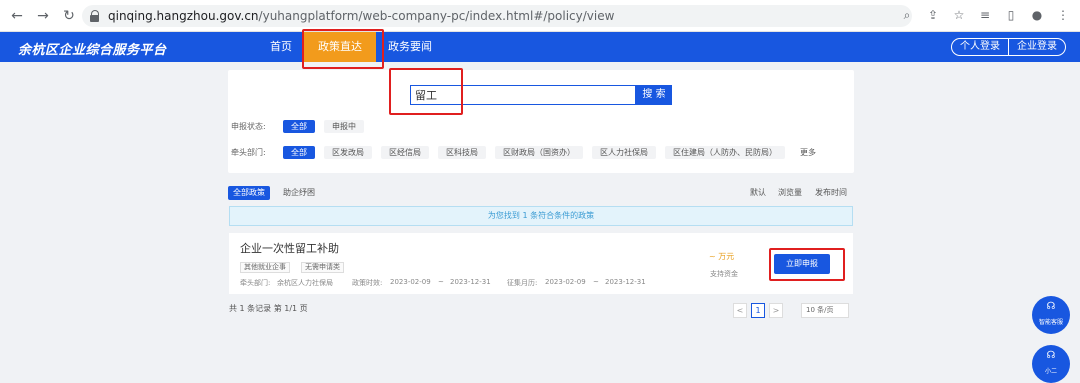 The height and width of the screenshot is (383, 1080). I want to click on dept-option-keji: 区科技局, so click(462, 152).